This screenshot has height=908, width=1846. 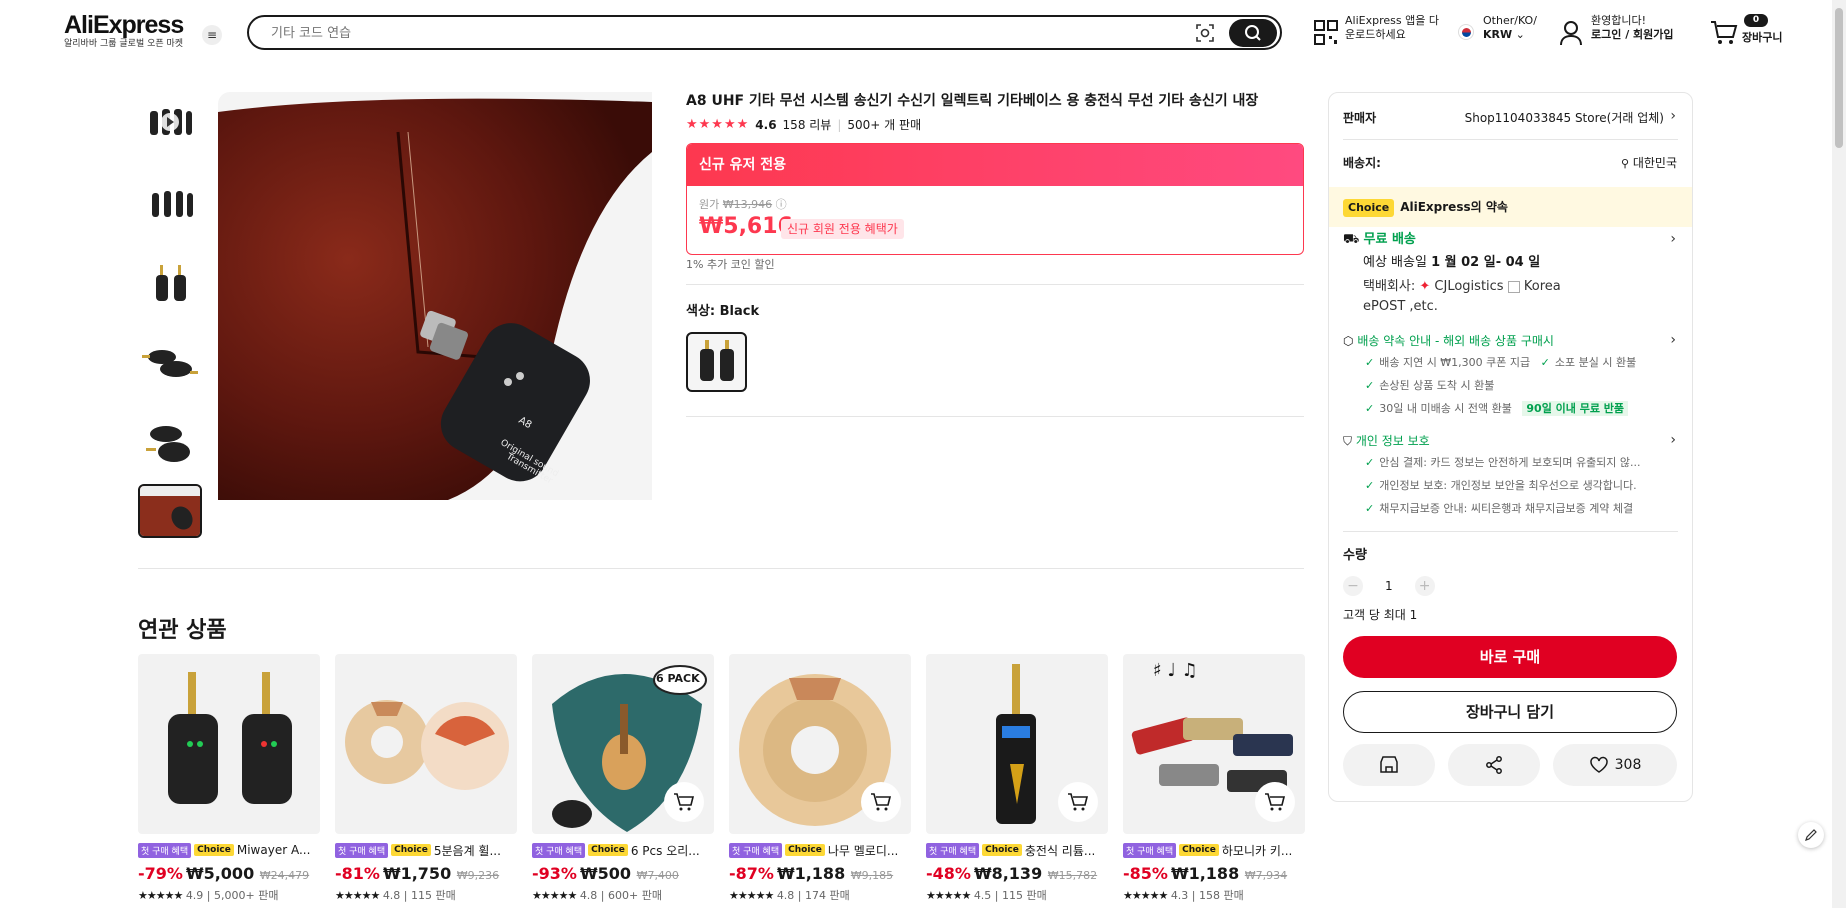 I want to click on thumbnail-6-selected, so click(x=170, y=511).